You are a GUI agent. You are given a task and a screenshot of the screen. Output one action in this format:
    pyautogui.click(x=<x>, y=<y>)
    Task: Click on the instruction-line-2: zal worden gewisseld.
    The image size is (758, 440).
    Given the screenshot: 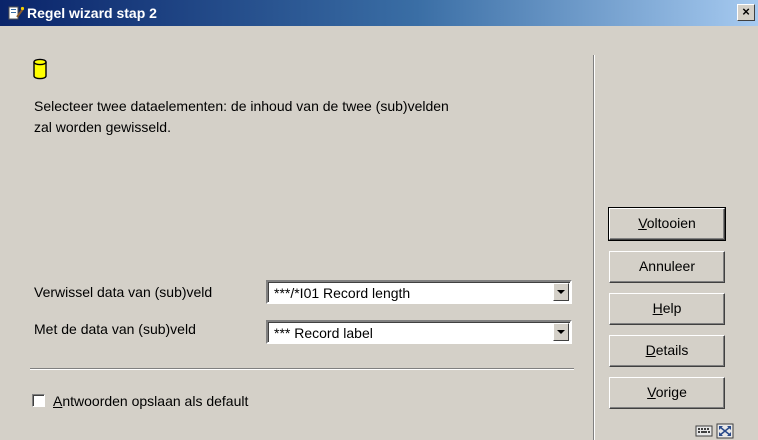 What is the action you would take?
    pyautogui.click(x=102, y=127)
    